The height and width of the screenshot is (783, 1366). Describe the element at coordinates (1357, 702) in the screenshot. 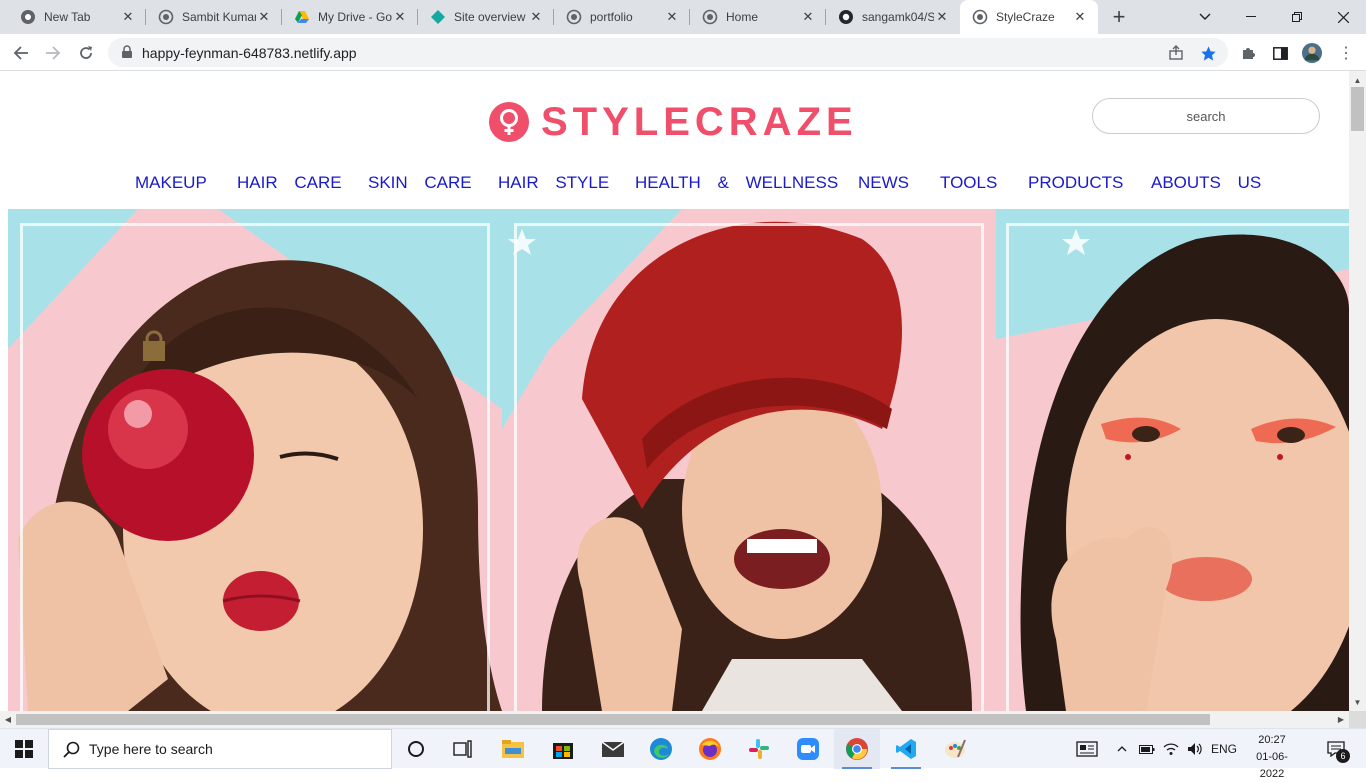

I see `scroll-down-arrow-icon: ▼` at that location.